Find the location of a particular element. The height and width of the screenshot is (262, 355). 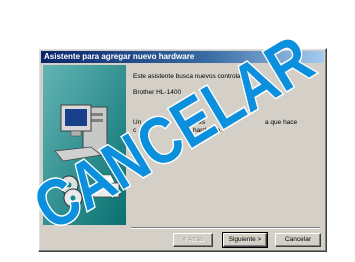

info-text-middle: o es is located at coordinates (199, 122).